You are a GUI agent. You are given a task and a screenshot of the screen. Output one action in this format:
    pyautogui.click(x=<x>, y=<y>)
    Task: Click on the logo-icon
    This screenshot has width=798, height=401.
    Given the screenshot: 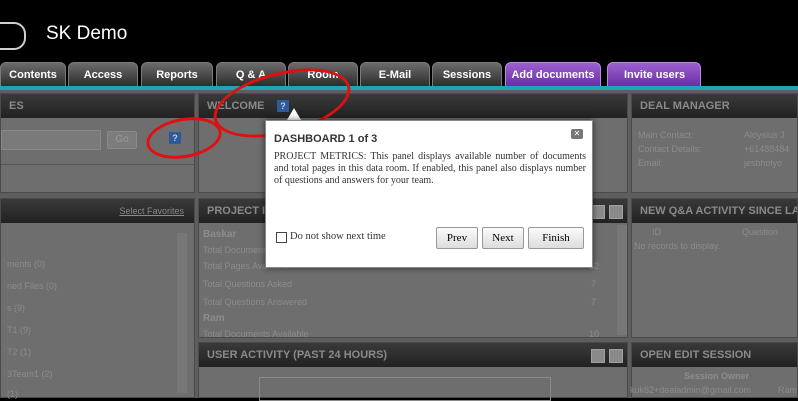 What is the action you would take?
    pyautogui.click(x=13, y=36)
    